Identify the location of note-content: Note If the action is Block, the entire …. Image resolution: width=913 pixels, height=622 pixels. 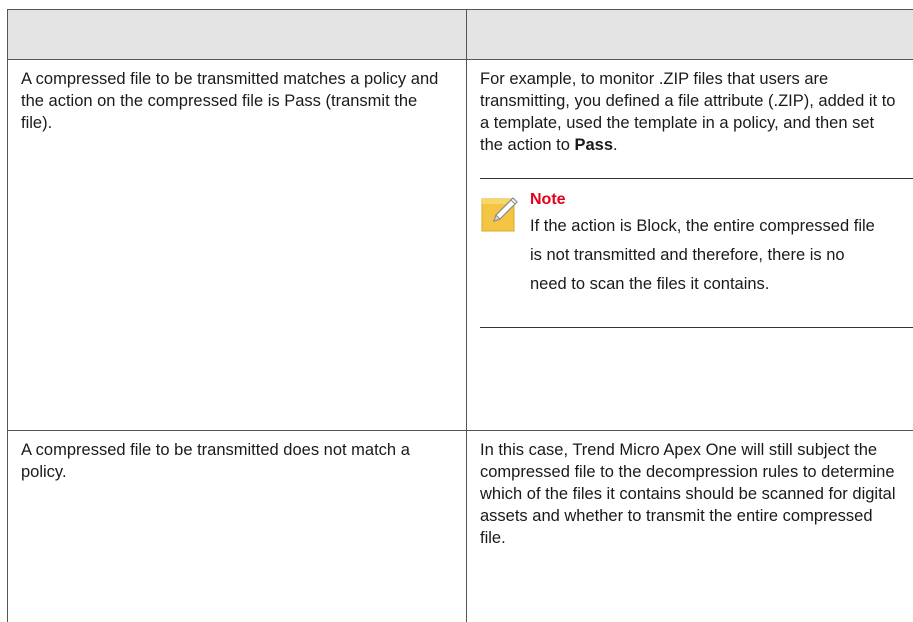
(721, 245).